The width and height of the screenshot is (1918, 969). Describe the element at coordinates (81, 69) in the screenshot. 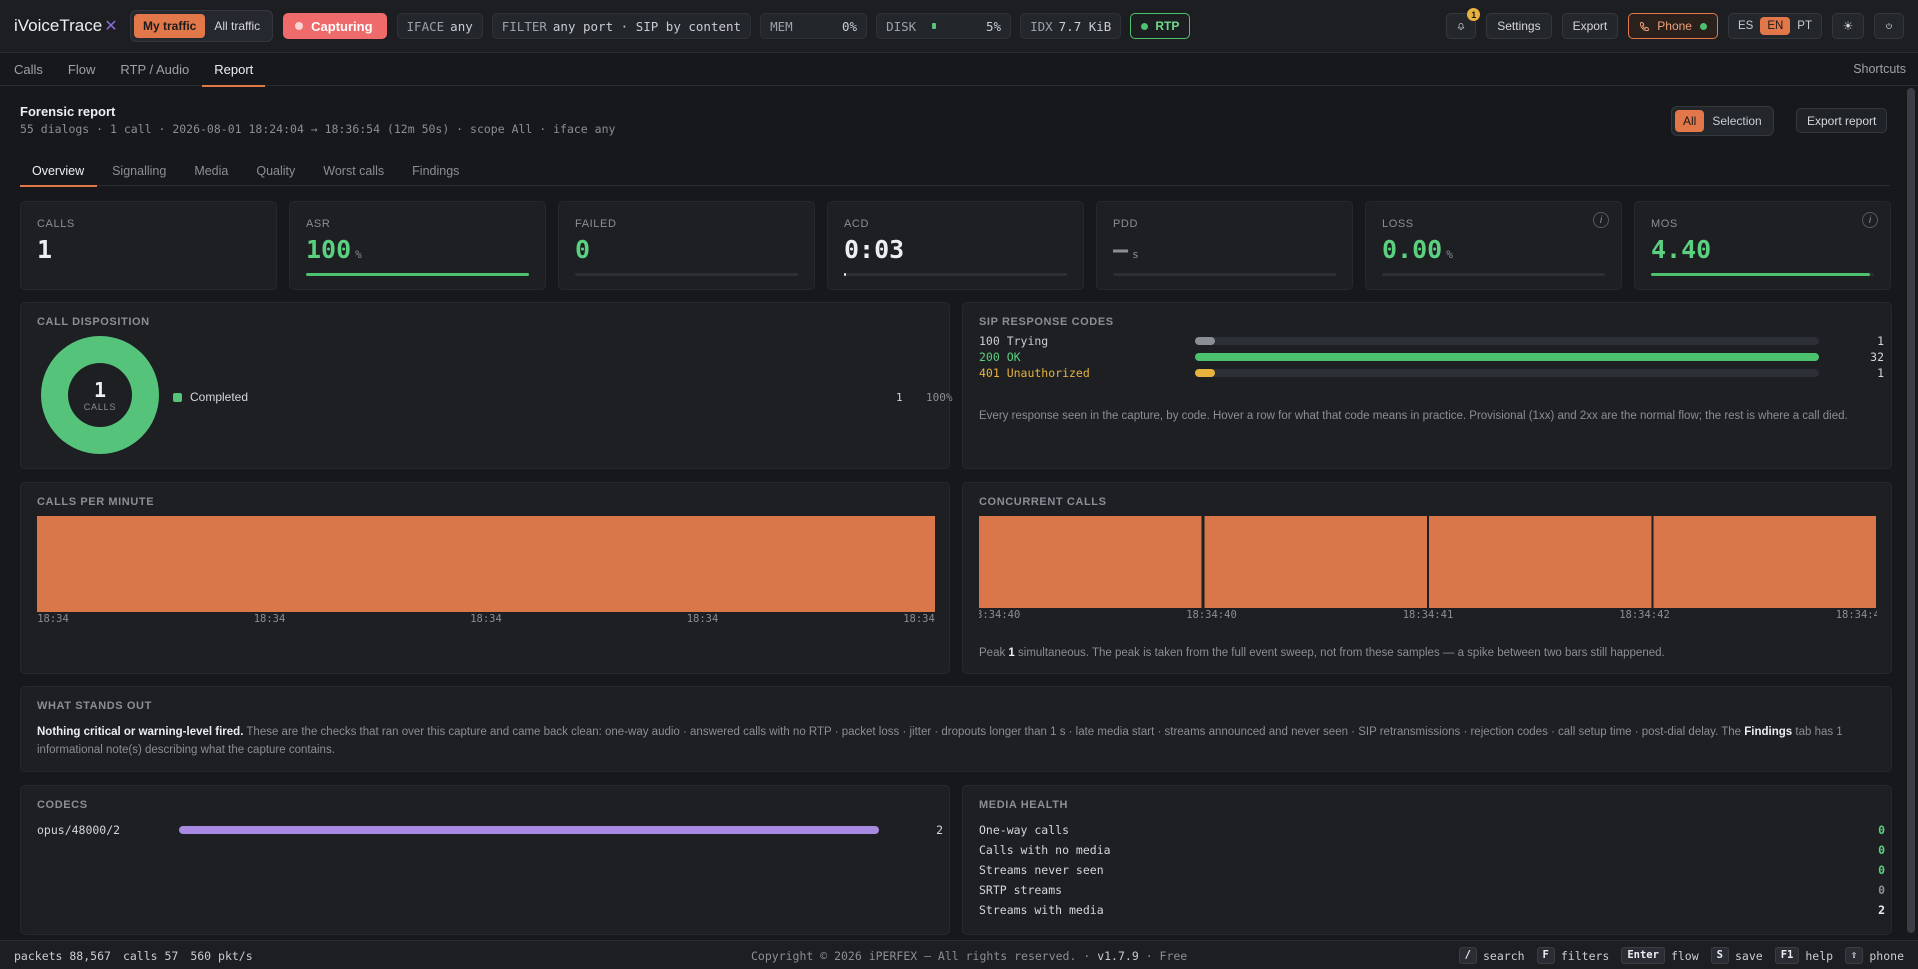

I see `tab-flow: Flow` at that location.